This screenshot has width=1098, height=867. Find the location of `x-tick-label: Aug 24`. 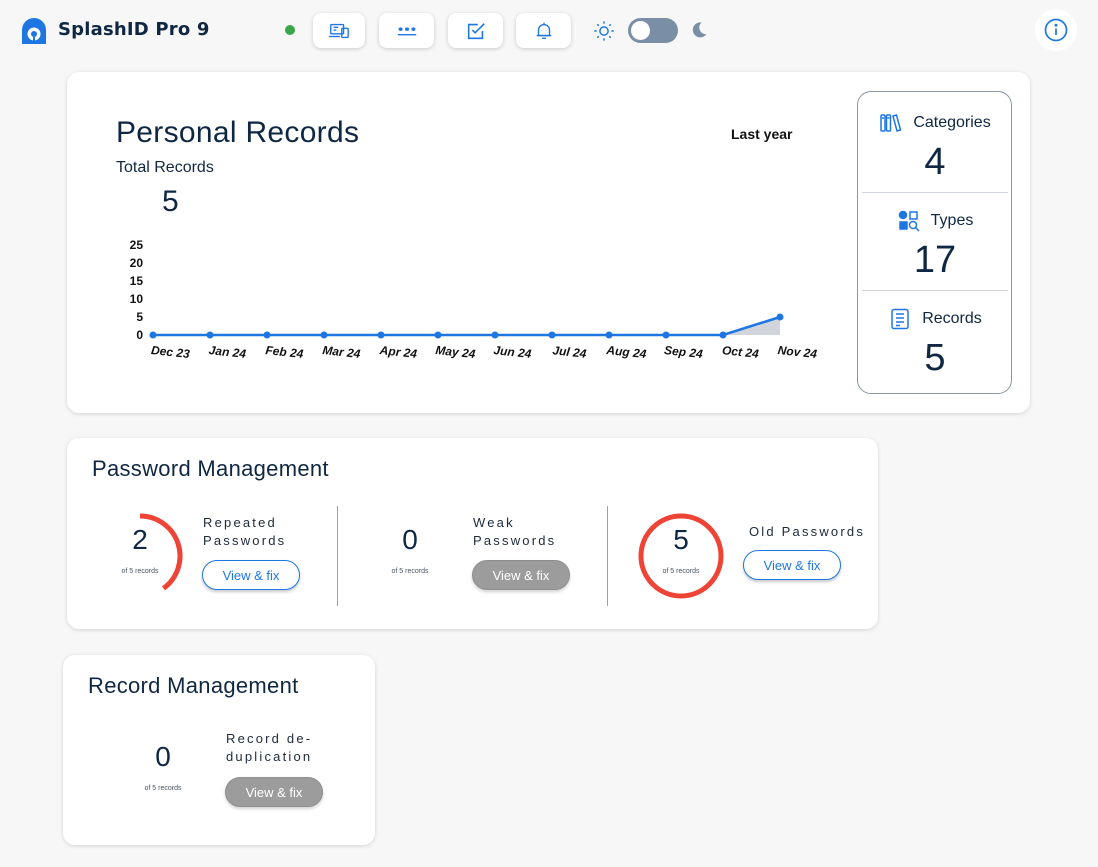

x-tick-label: Aug 24 is located at coordinates (626, 352).